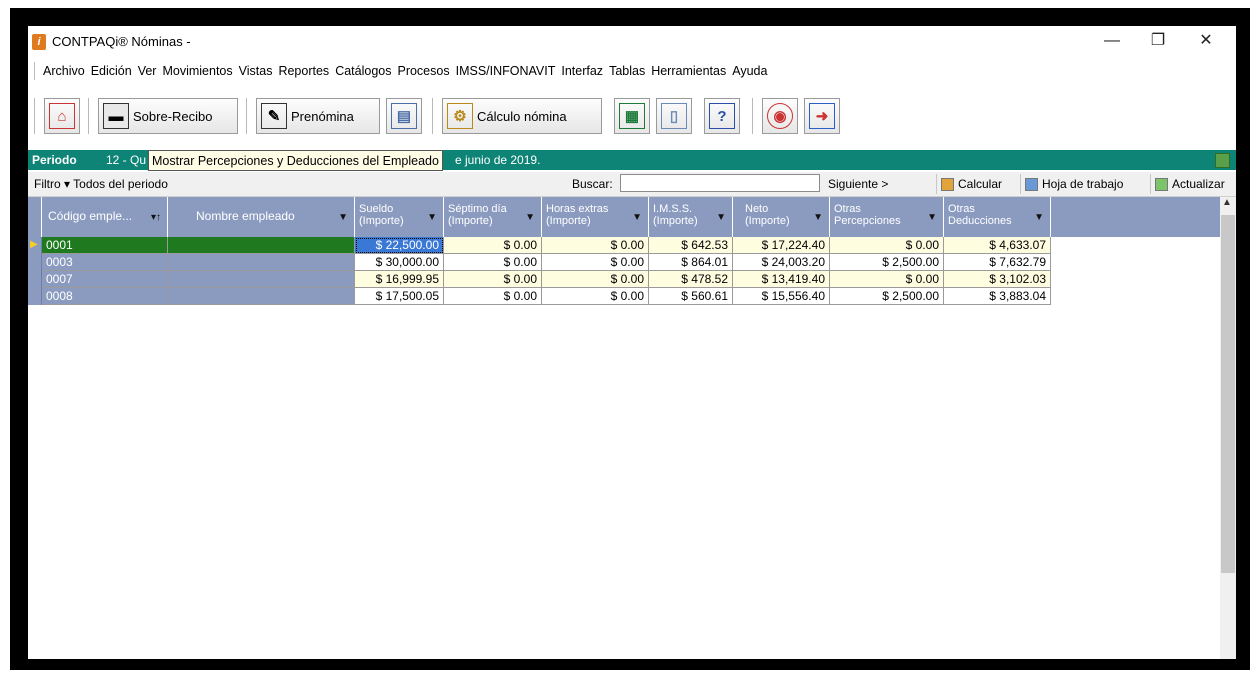 Image resolution: width=1258 pixels, height=677 pixels. Describe the element at coordinates (64, 71) in the screenshot. I see `menu-archivo: Archivo` at that location.